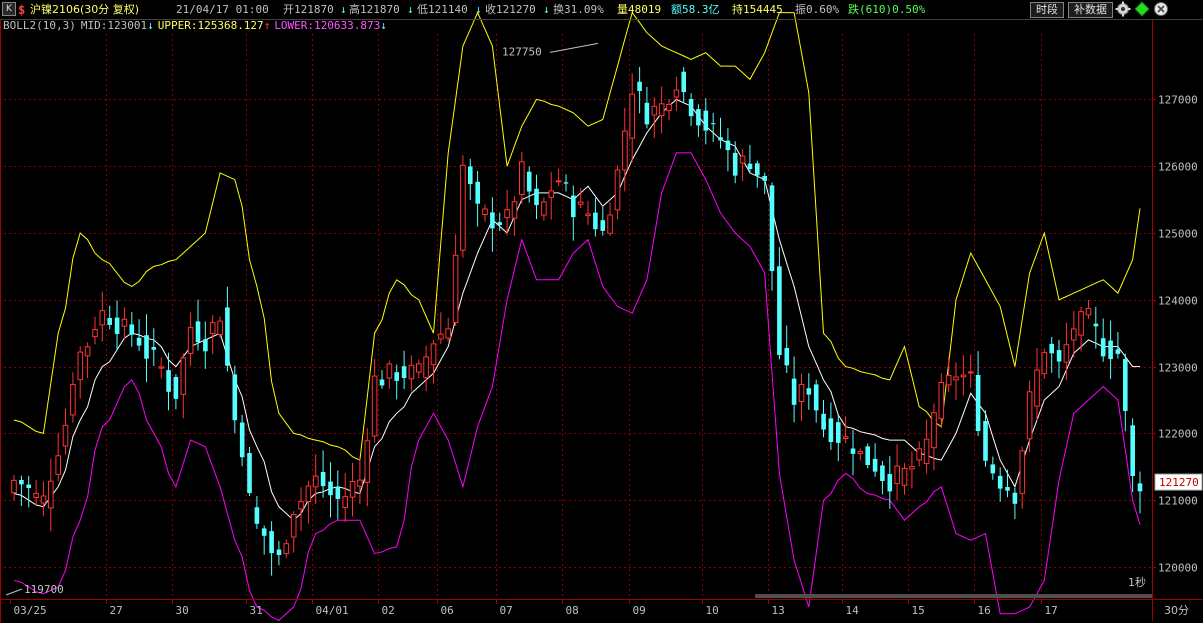 Image resolution: width=1203 pixels, height=623 pixels. Describe the element at coordinates (267, 25) in the screenshot. I see `upper-arrow-icon: ↑` at that location.